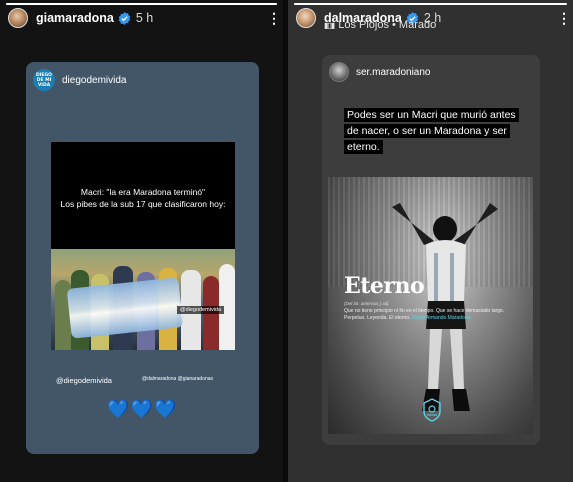  I want to click on poster-title: Eterno, so click(384, 286).